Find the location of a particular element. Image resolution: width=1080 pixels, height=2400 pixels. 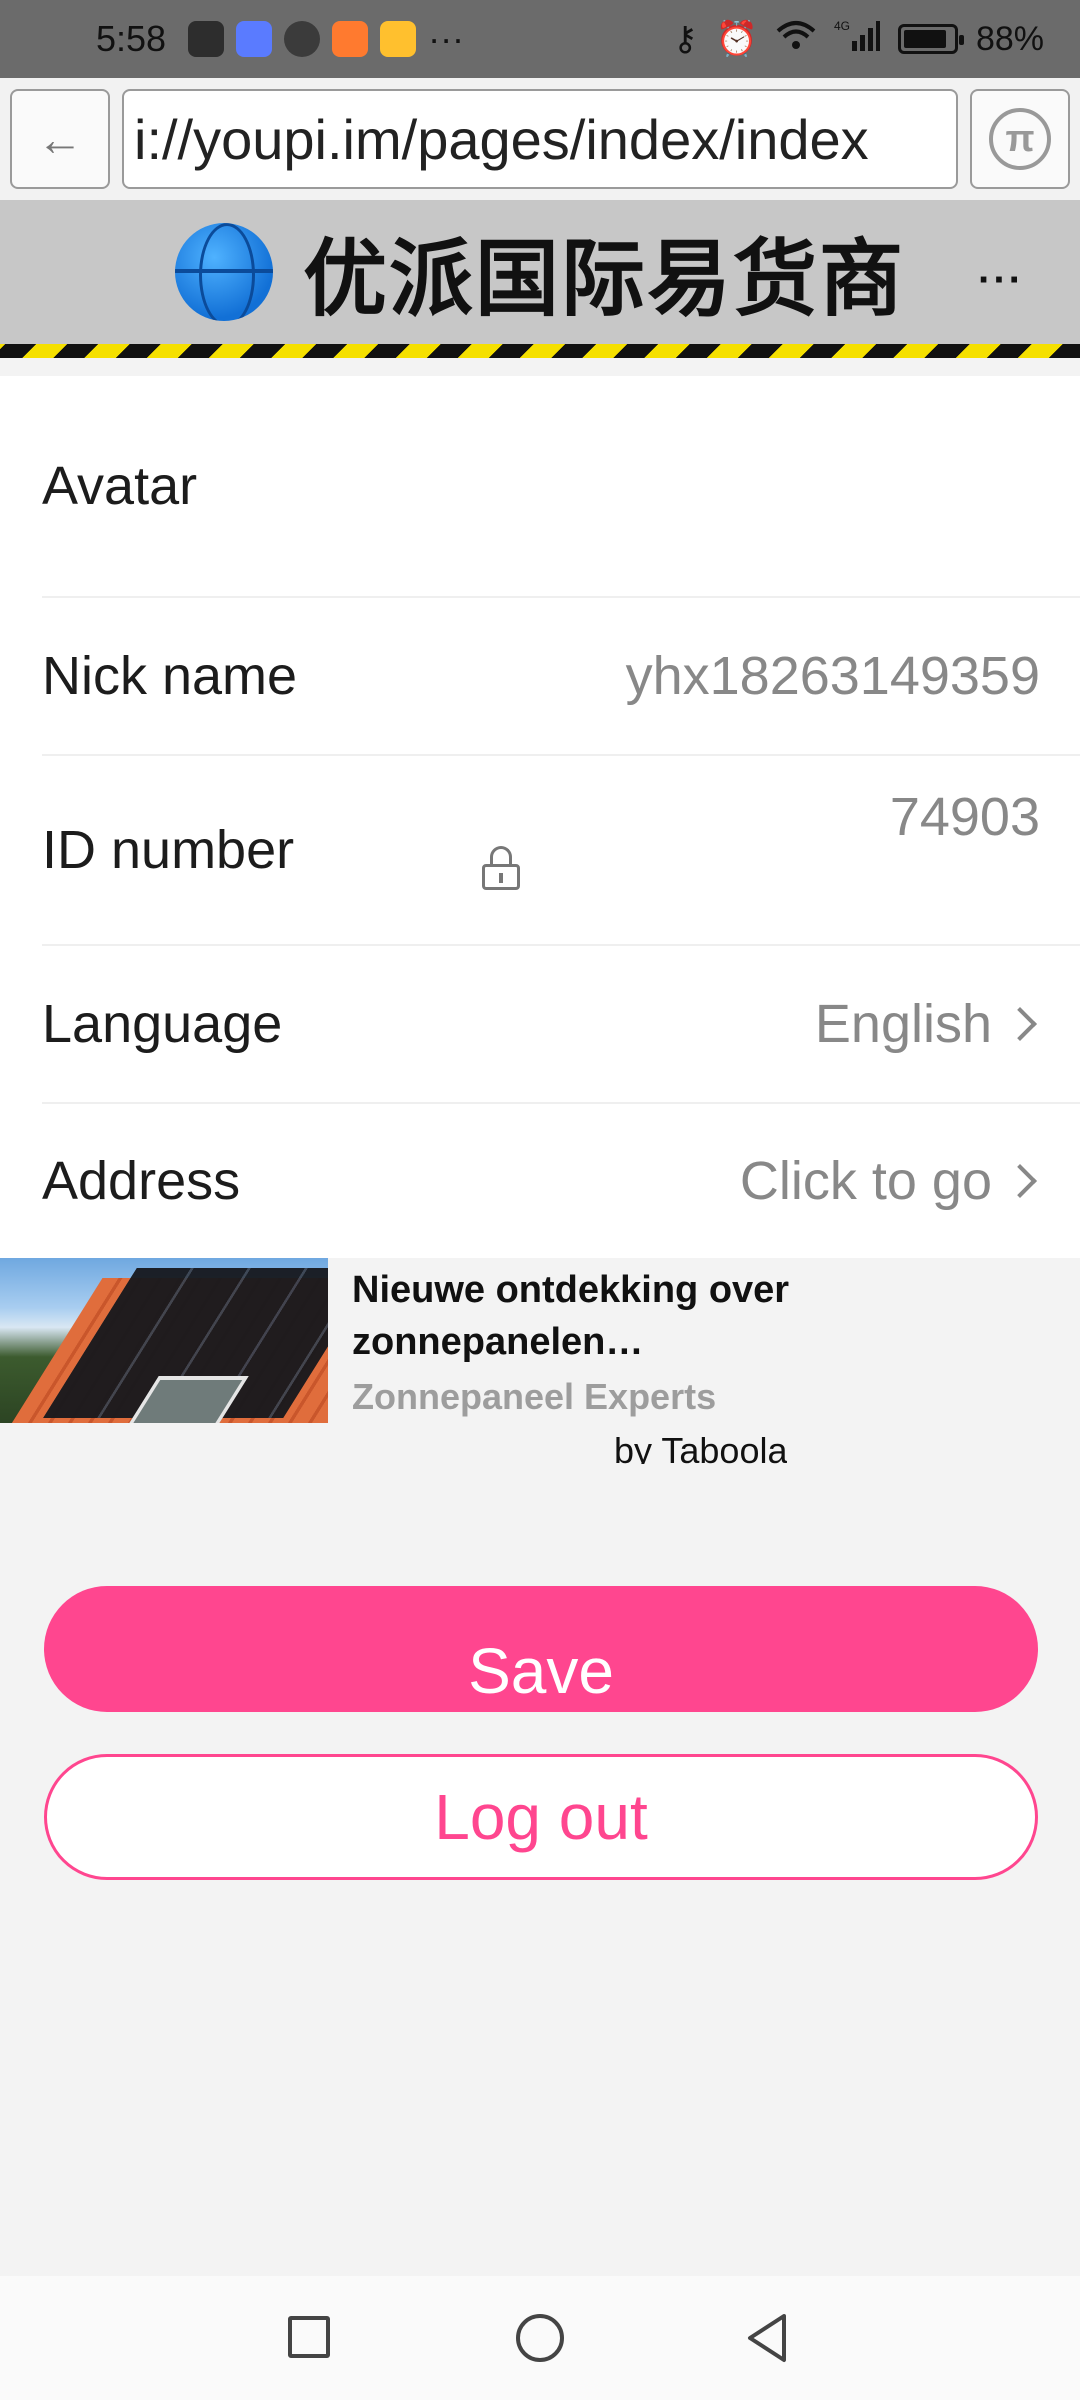

nickname-value: yhx18263149359 is located at coordinates (833, 676).